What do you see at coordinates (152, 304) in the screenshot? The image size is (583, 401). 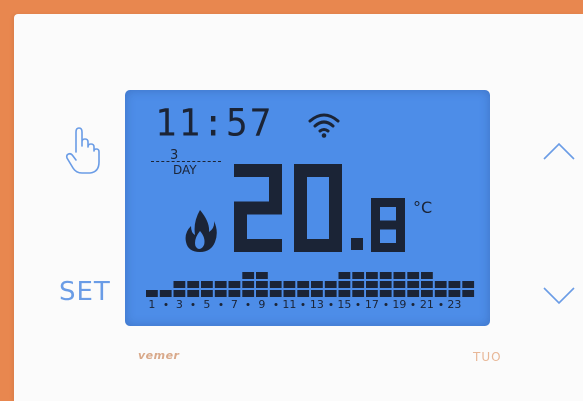 I see `hour-label: 1` at bounding box center [152, 304].